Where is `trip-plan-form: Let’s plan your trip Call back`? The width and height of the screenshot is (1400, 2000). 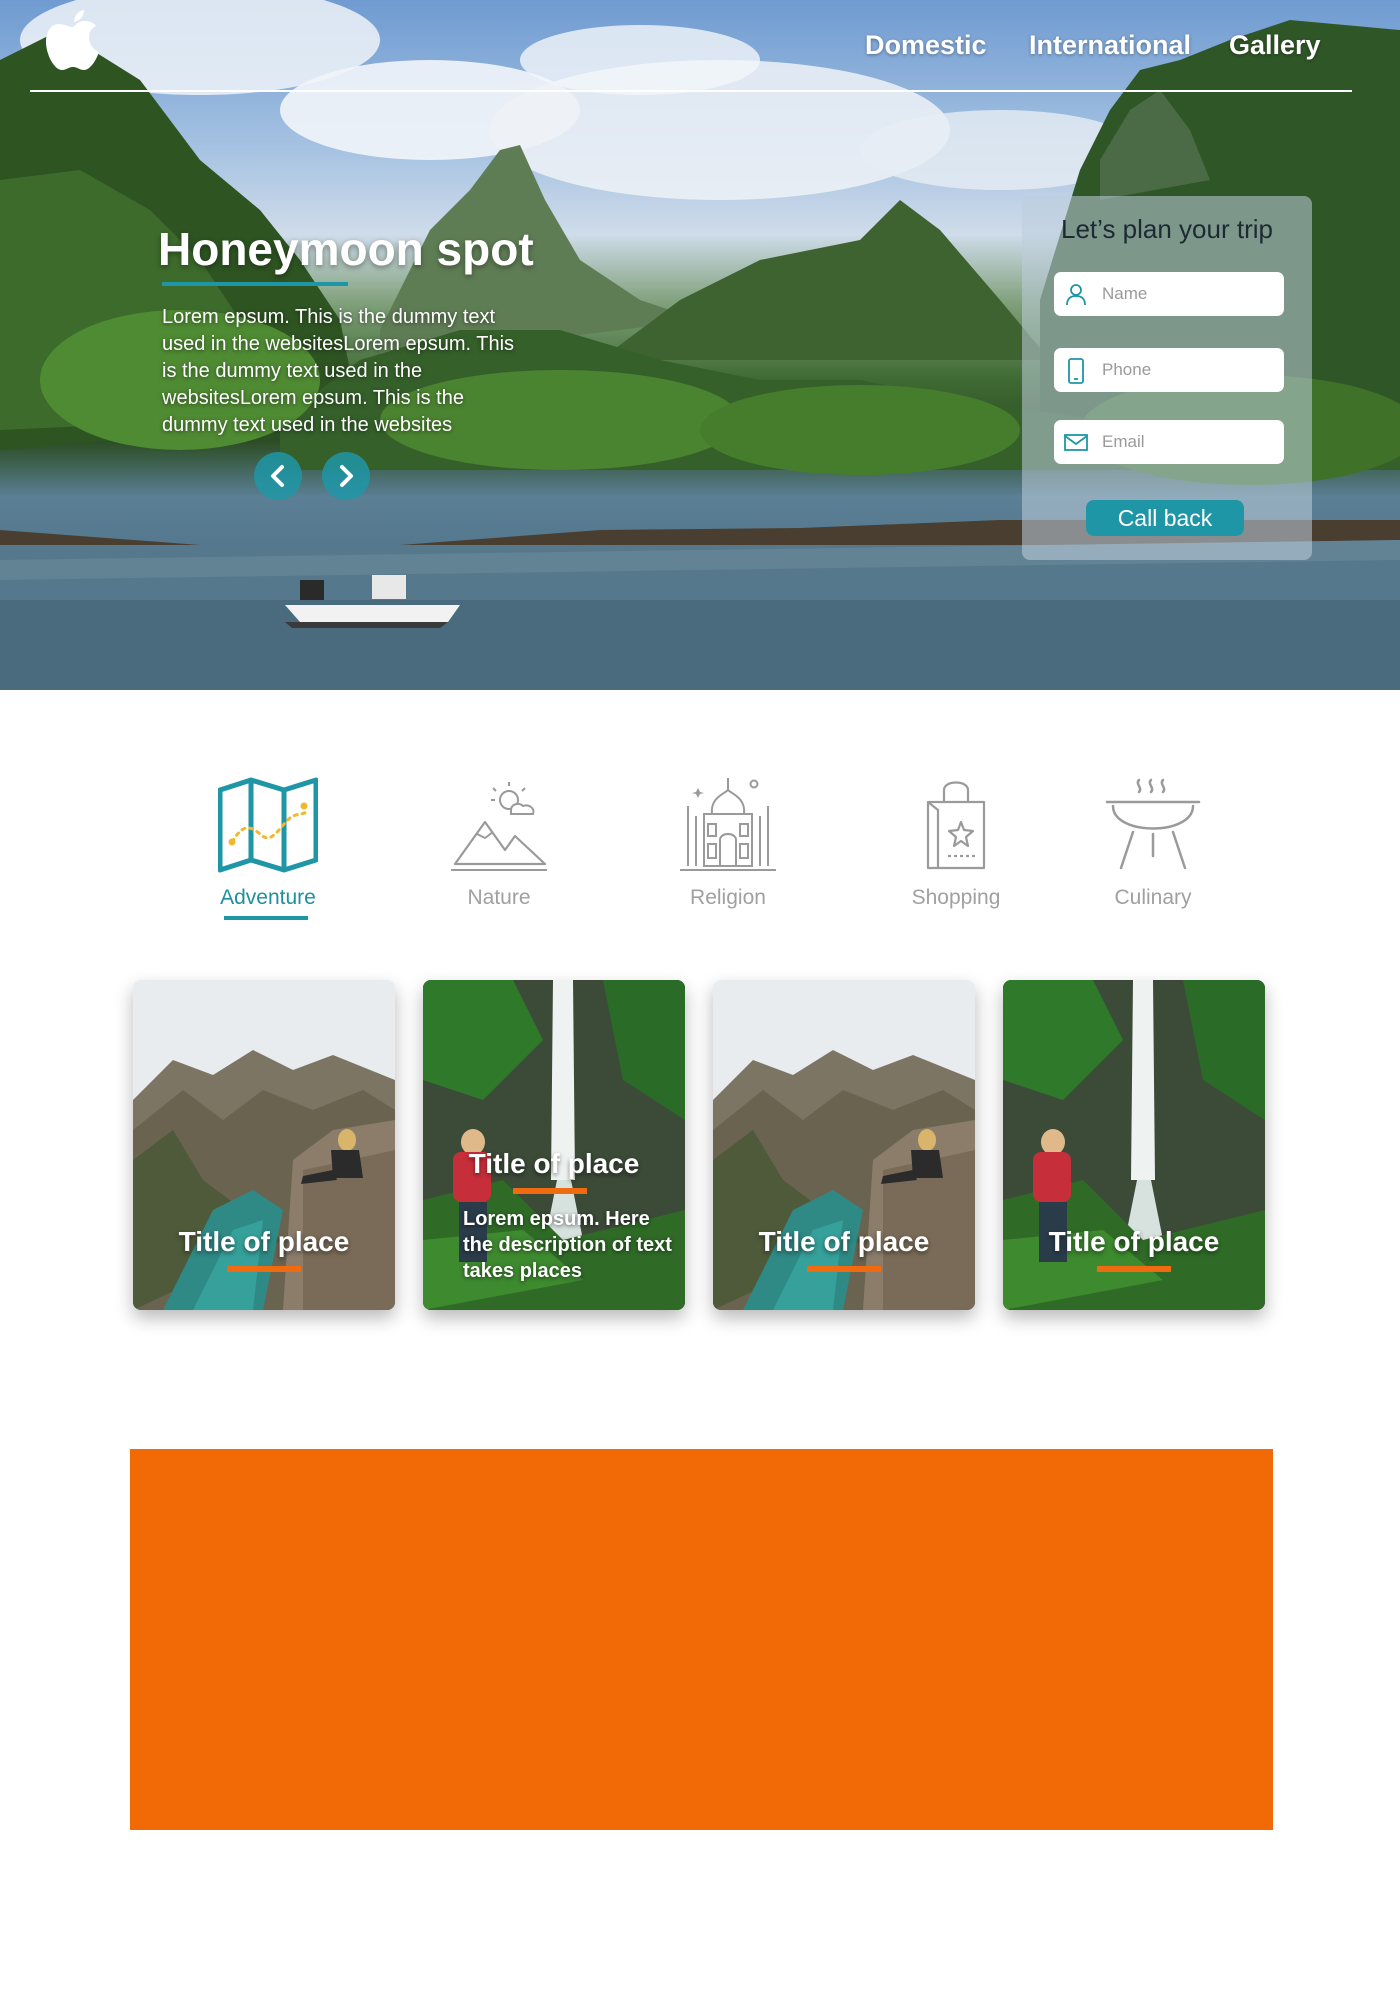
trip-plan-form: Let’s plan your trip Call back is located at coordinates (1167, 378).